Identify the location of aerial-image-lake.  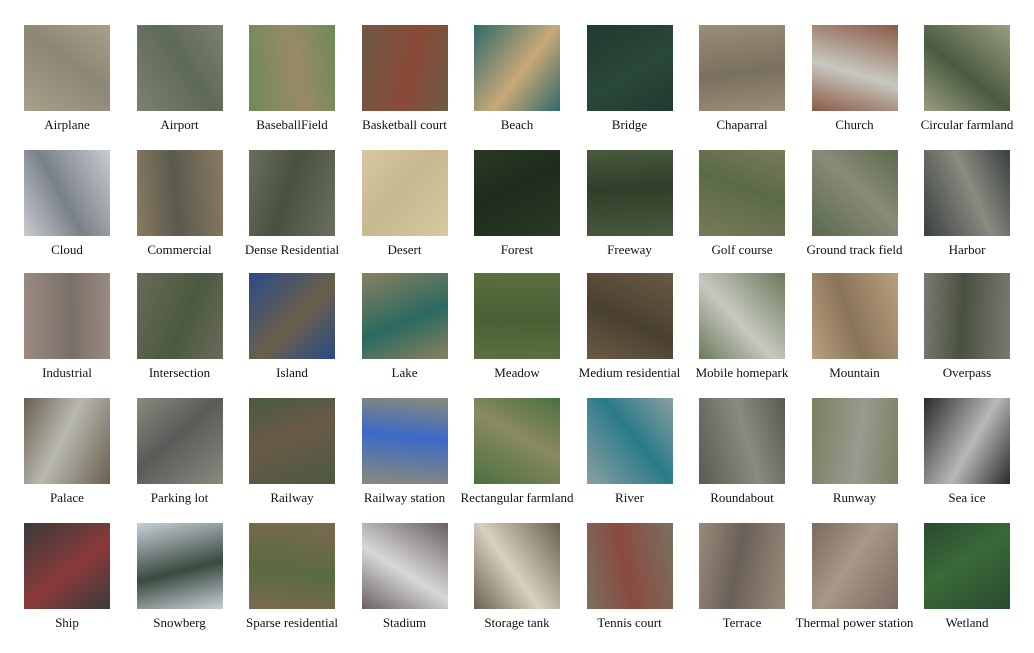
(404, 316).